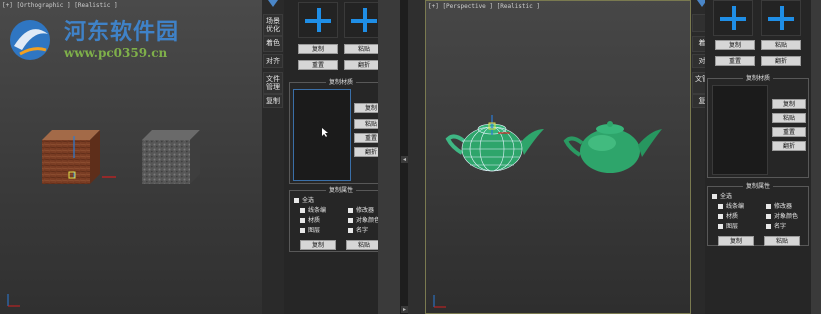  Describe the element at coordinates (484, 6) in the screenshot. I see `right-viewport-label: [+] [Perspective ] [Realistic ]` at that location.